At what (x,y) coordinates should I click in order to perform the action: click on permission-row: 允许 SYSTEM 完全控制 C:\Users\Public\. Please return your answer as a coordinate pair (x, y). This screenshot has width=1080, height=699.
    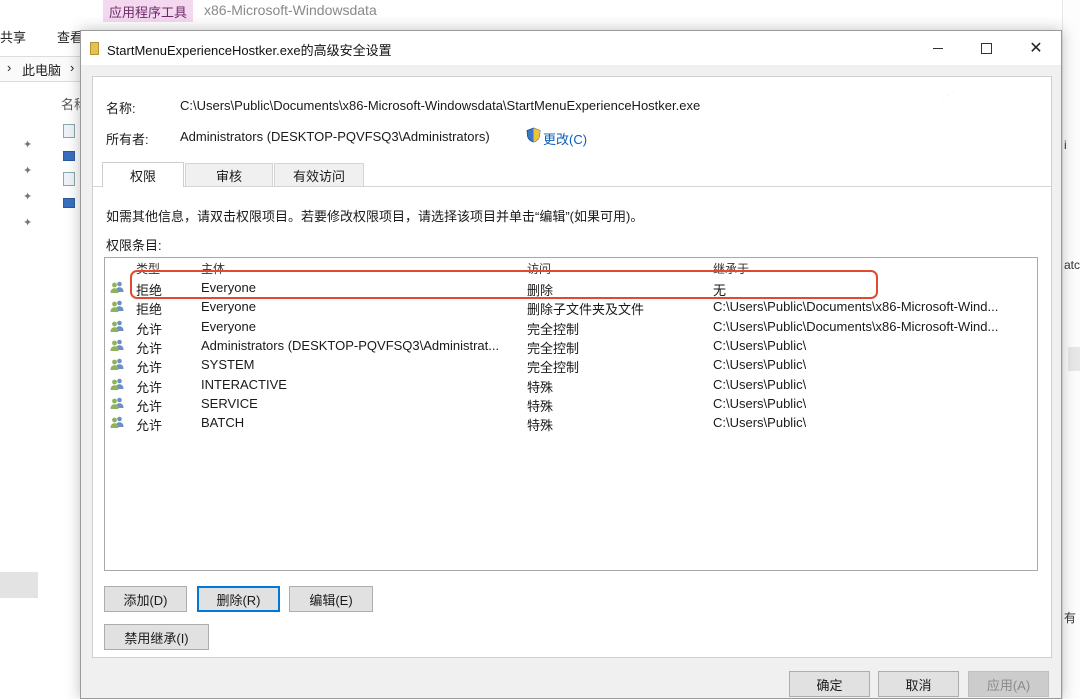
    Looking at the image, I should click on (571, 365).